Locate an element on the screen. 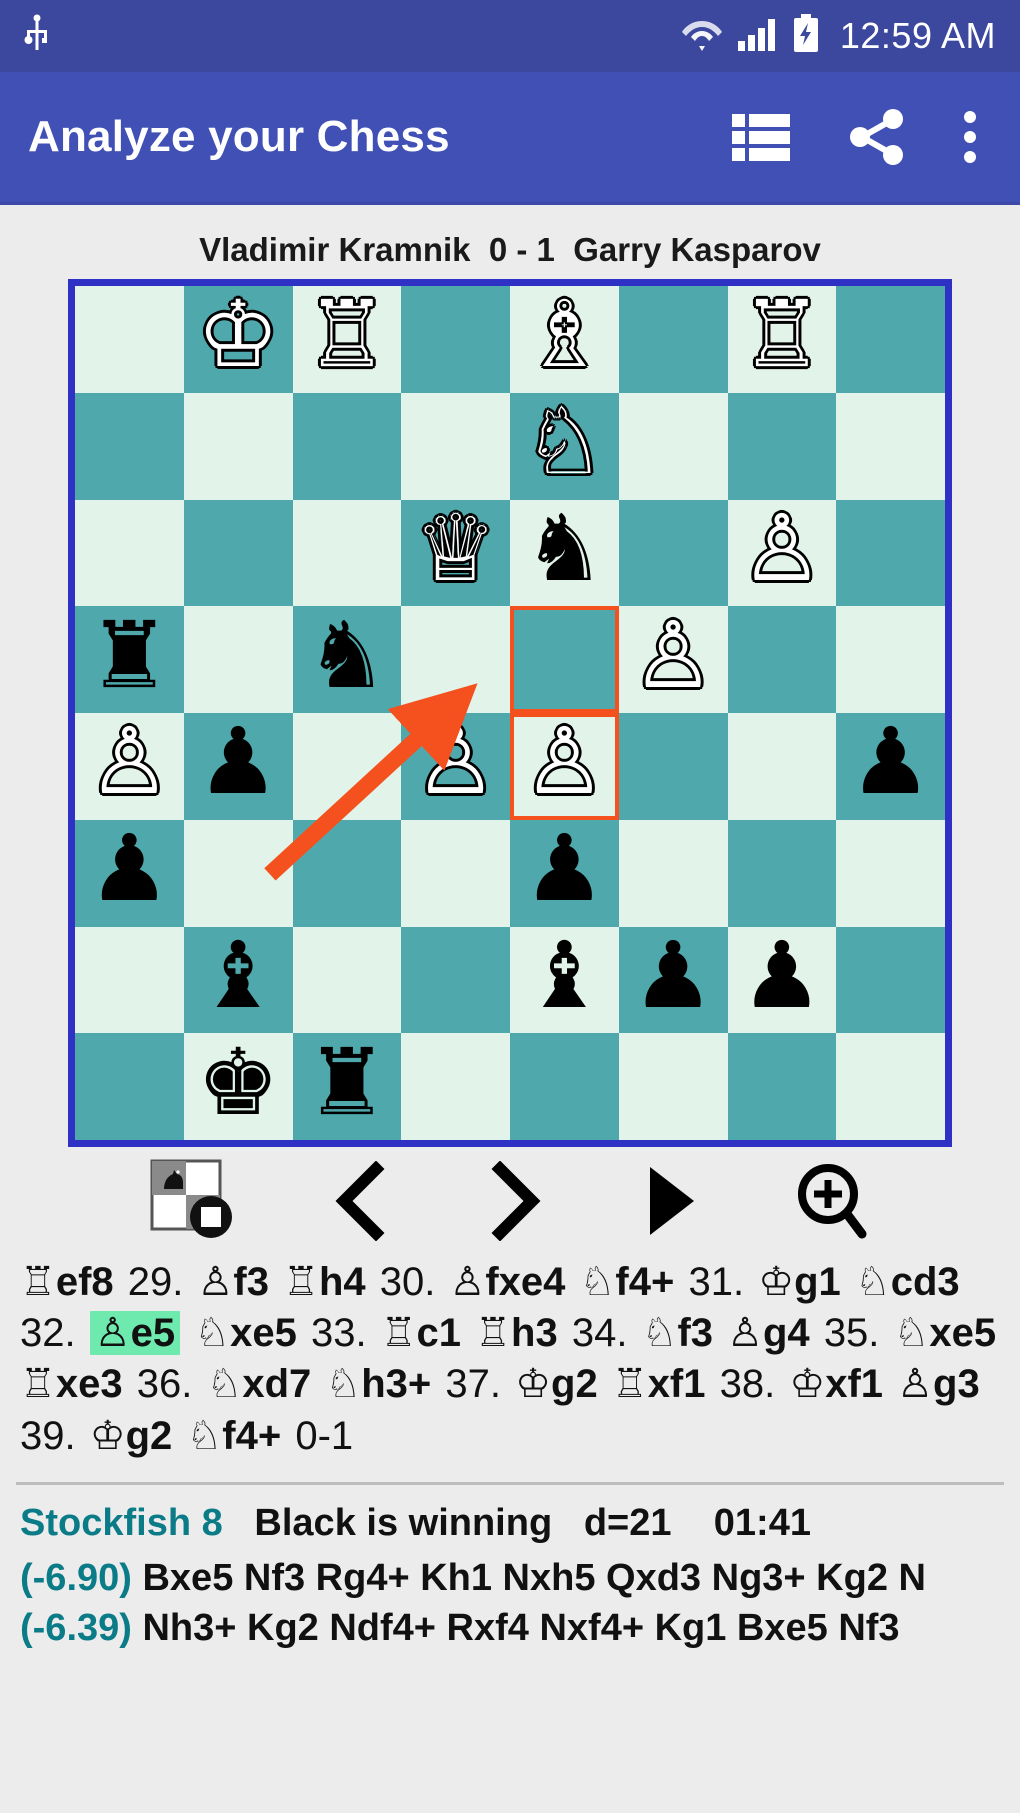 The width and height of the screenshot is (1020, 1813). board-square-a5: ♜ is located at coordinates (129, 659).